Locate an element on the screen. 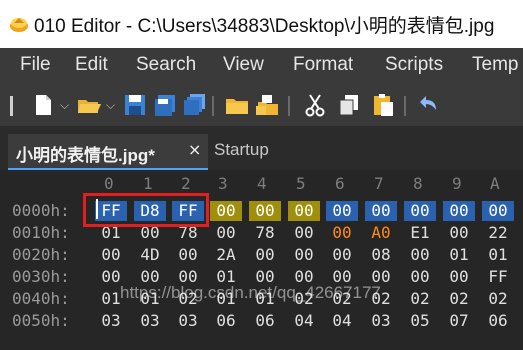 This screenshot has height=350, width=523. column-header: 0 1 2 3 4 5 6 7 8 9 A is located at coordinates (261, 183).